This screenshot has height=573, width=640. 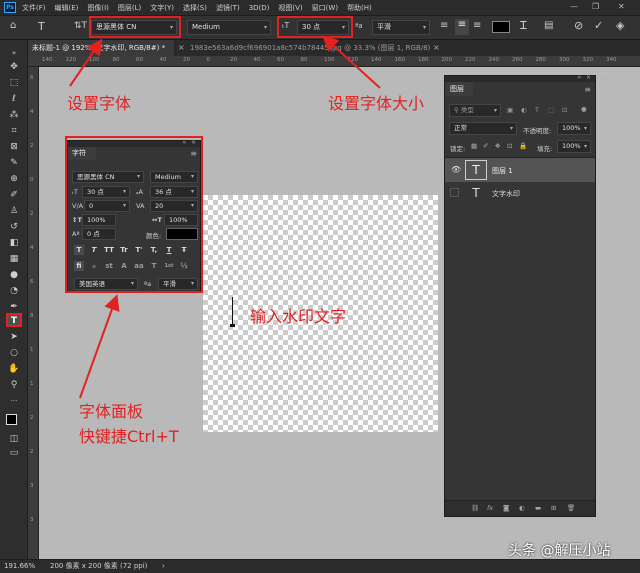 What do you see at coordinates (559, 551) in the screenshot?
I see `source-watermark: 头条 @解压小站` at bounding box center [559, 551].